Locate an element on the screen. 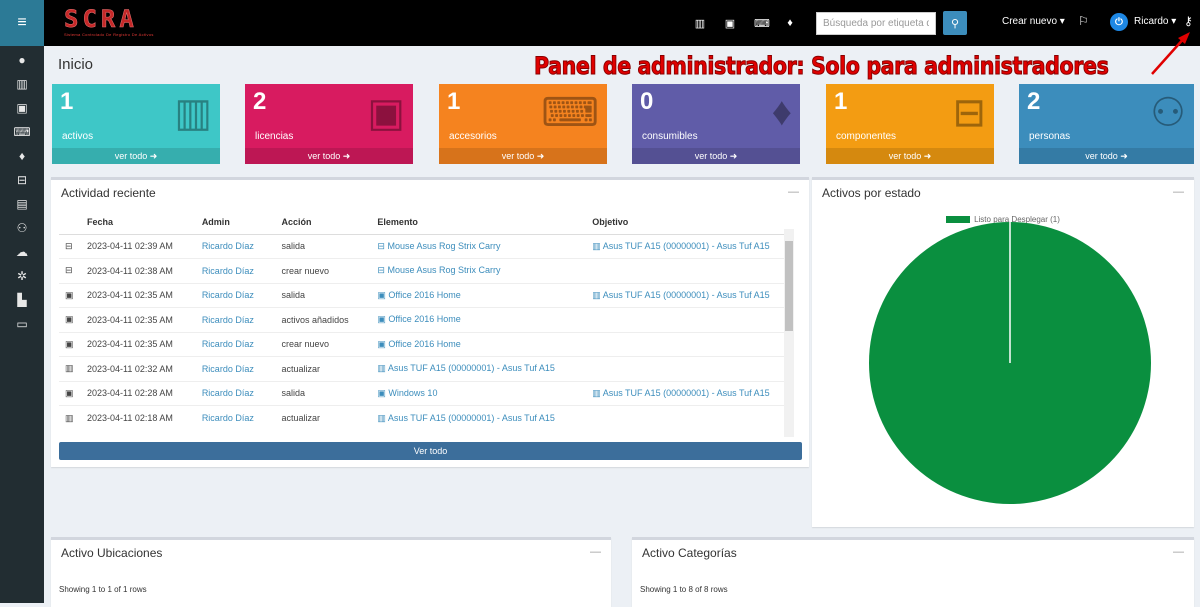 The width and height of the screenshot is (1200, 607). sidebar-item-settings: ✲ is located at coordinates (22, 276).